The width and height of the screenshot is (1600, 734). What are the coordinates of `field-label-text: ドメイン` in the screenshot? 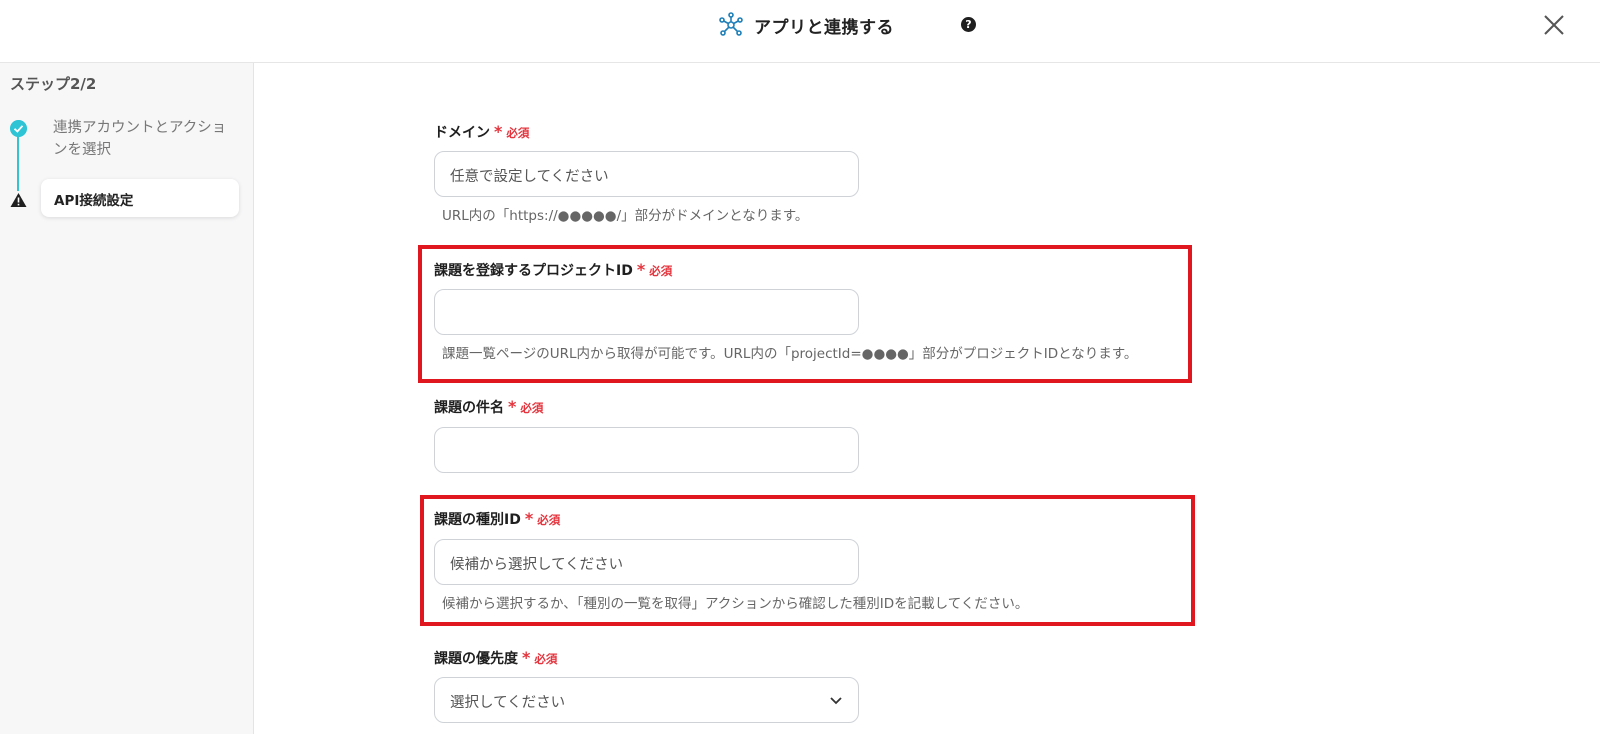 It's located at (462, 133).